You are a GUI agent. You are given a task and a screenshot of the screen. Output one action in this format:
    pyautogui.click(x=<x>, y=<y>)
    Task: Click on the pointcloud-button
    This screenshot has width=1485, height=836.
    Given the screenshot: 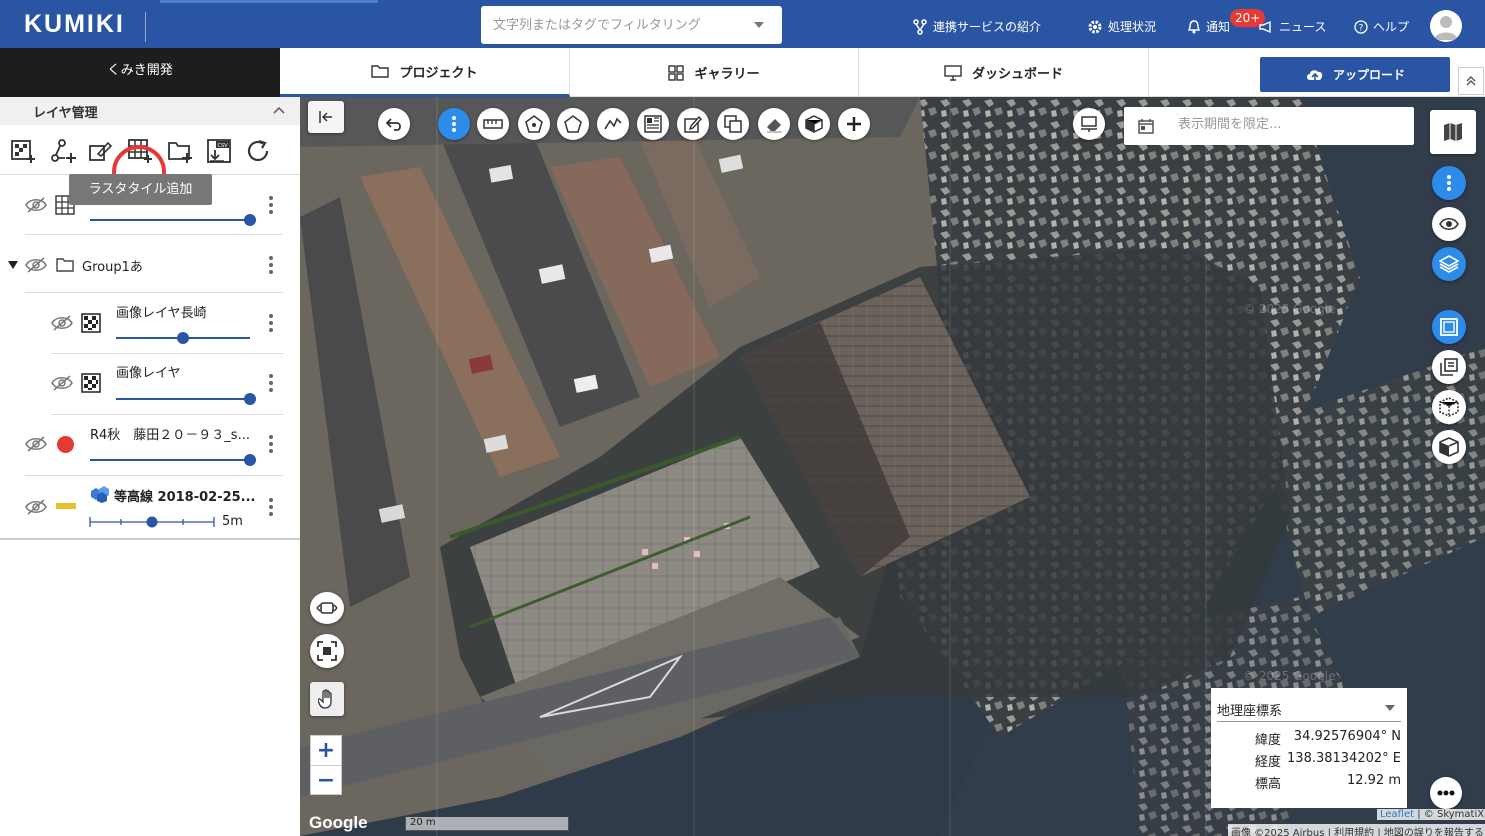 What is the action you would take?
    pyautogui.click(x=1449, y=407)
    